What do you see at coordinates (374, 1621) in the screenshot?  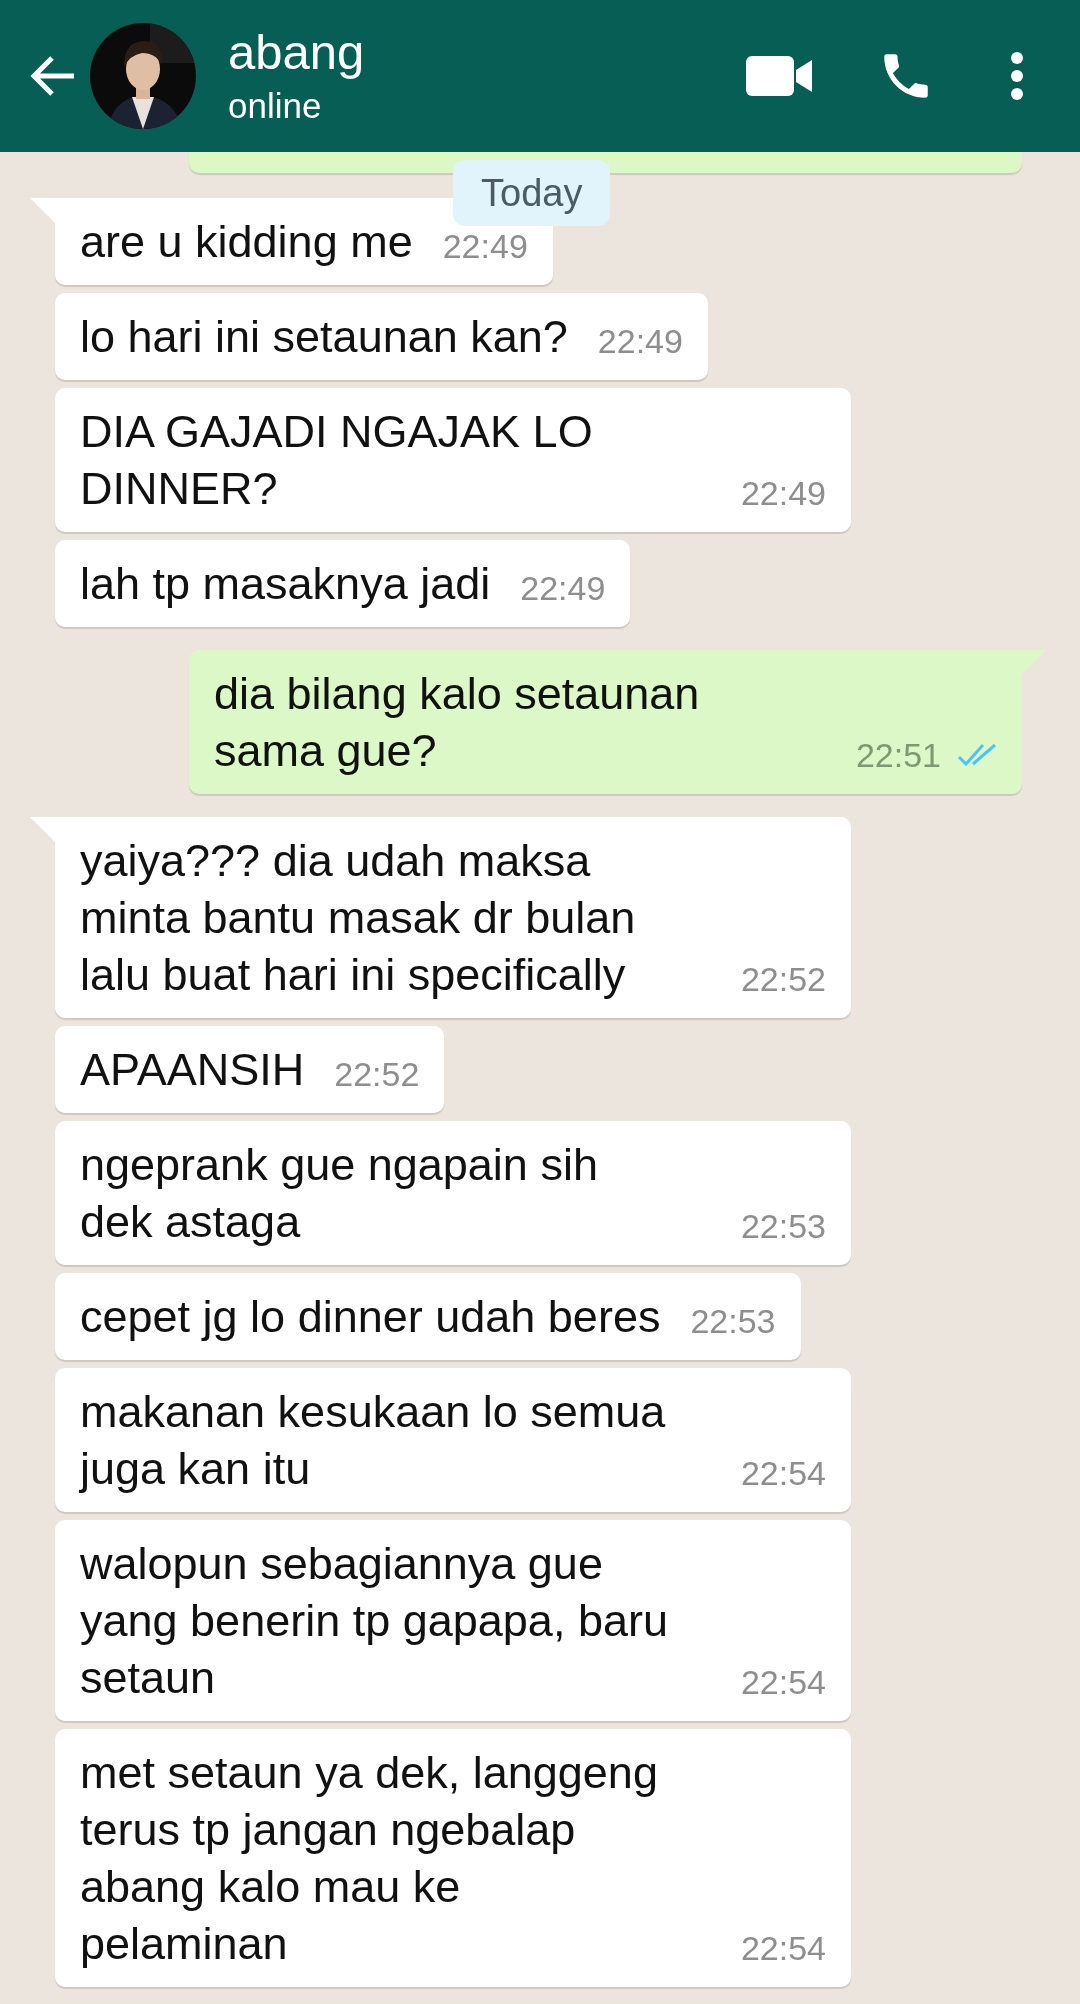 I see `message-text: walopun sebagiannya gue yang benerin tp gapapa, baru setaun` at bounding box center [374, 1621].